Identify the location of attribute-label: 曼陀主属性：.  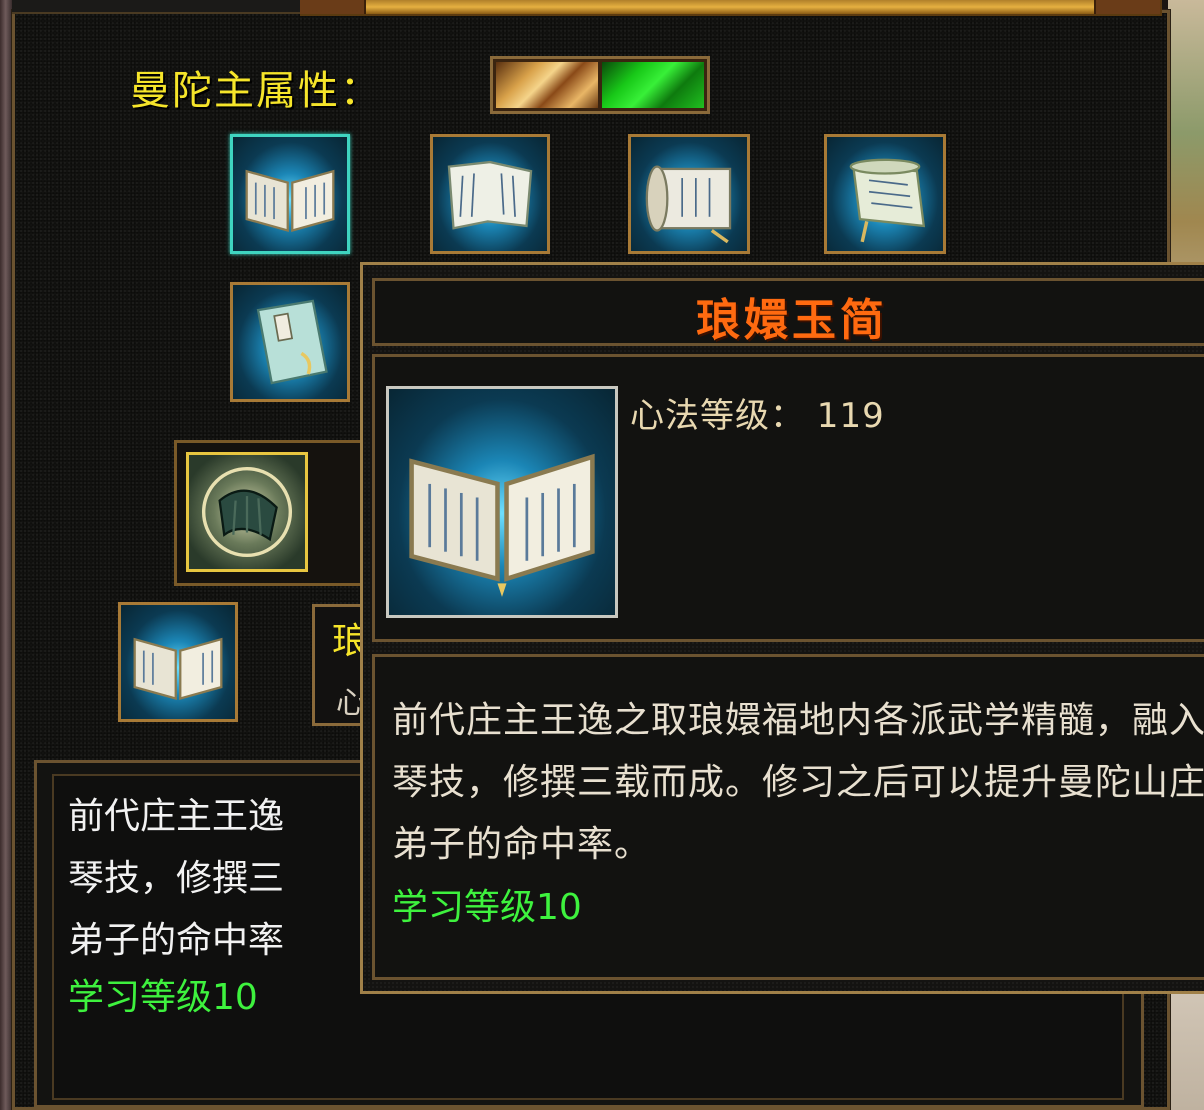
(256, 91).